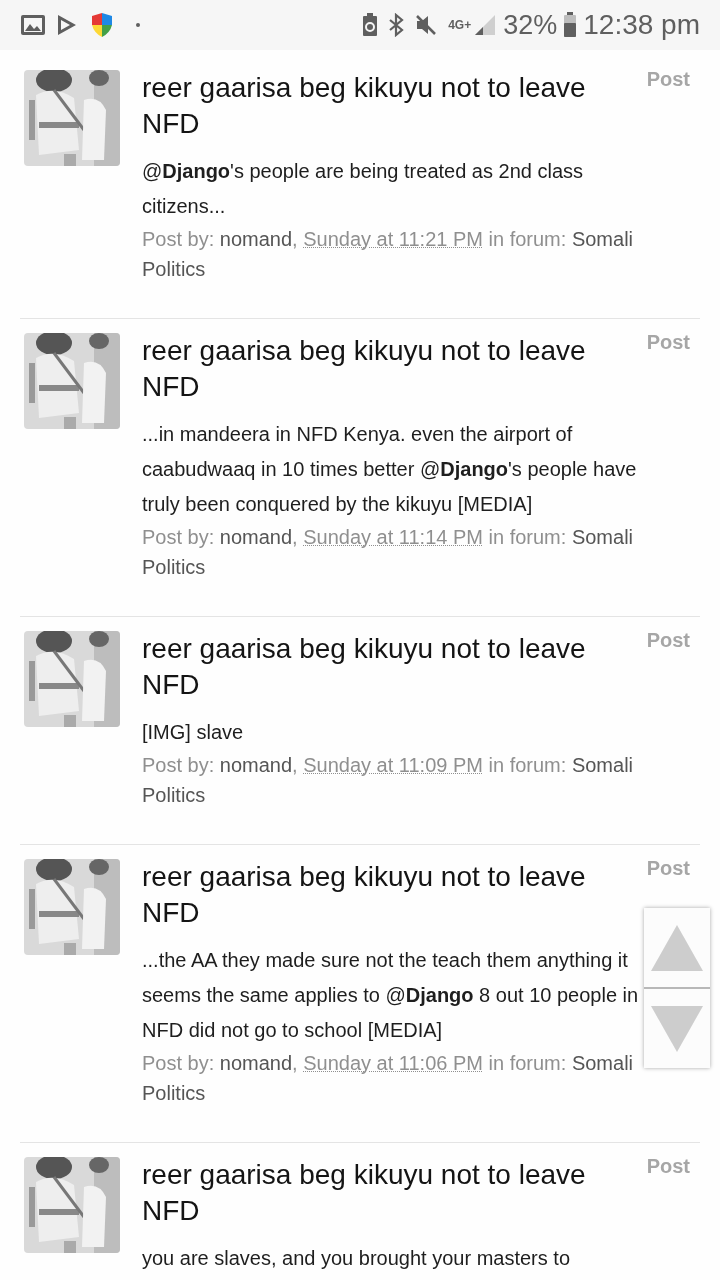 The height and width of the screenshot is (1280, 720). What do you see at coordinates (388, 780) in the screenshot?
I see `post-meta: Post by: nomand, Sunday at 11:09 PM in forum: Somali Politics` at bounding box center [388, 780].